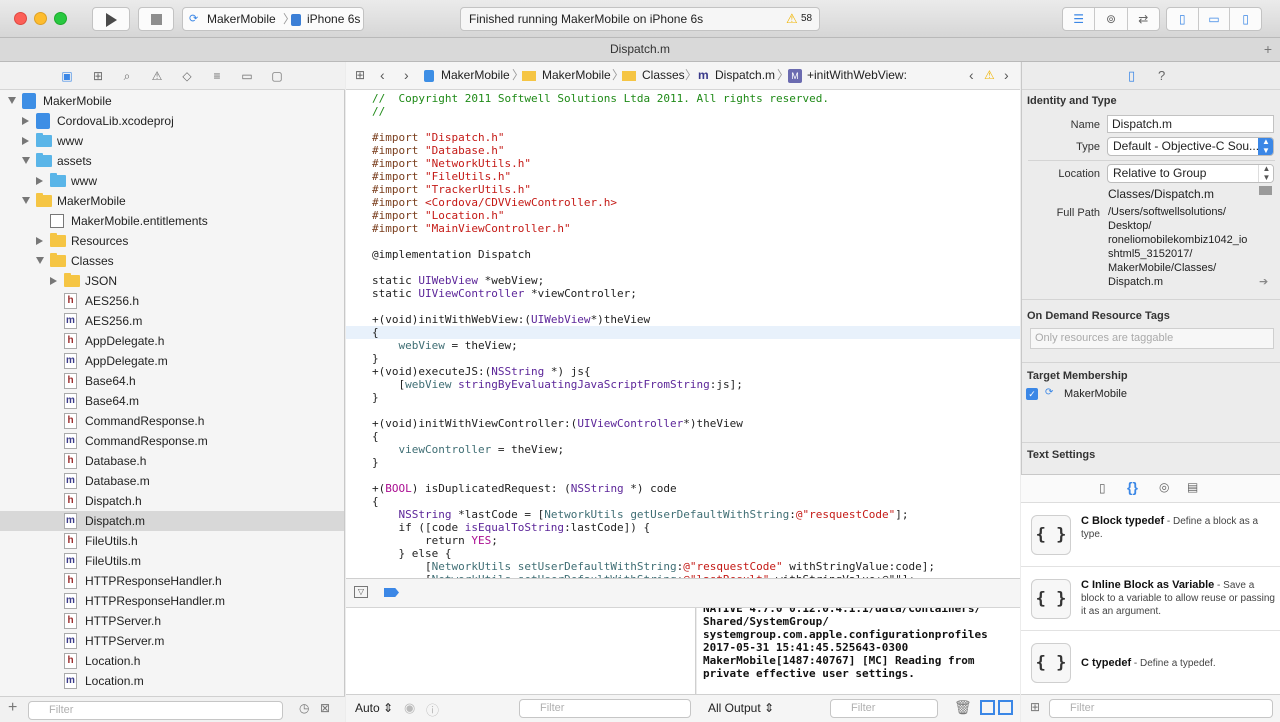  What do you see at coordinates (1183, 19) in the screenshot?
I see `navigator-toggle-icon: ▯` at bounding box center [1183, 19].